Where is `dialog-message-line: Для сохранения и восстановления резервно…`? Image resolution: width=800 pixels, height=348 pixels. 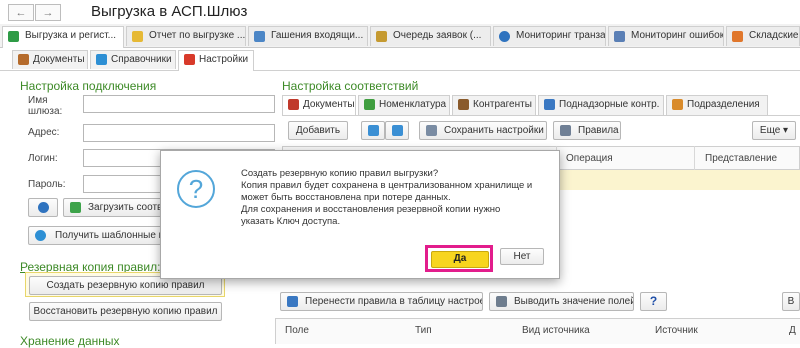 dialog-message-line: Для сохранения и восстановления резервно… is located at coordinates (371, 209).